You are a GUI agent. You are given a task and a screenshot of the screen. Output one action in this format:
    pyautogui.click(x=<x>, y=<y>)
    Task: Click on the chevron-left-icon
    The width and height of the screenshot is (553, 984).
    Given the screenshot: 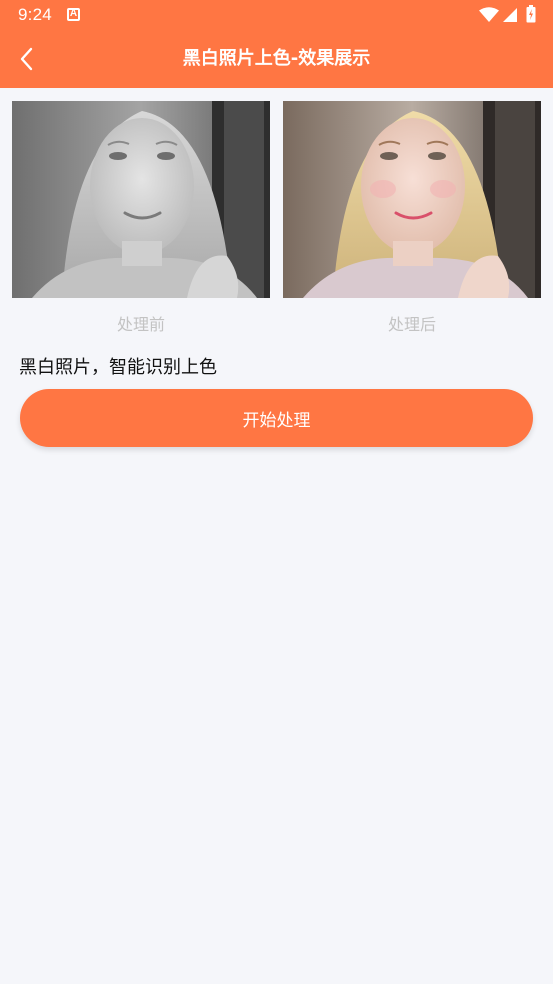 What is the action you would take?
    pyautogui.click(x=26, y=59)
    